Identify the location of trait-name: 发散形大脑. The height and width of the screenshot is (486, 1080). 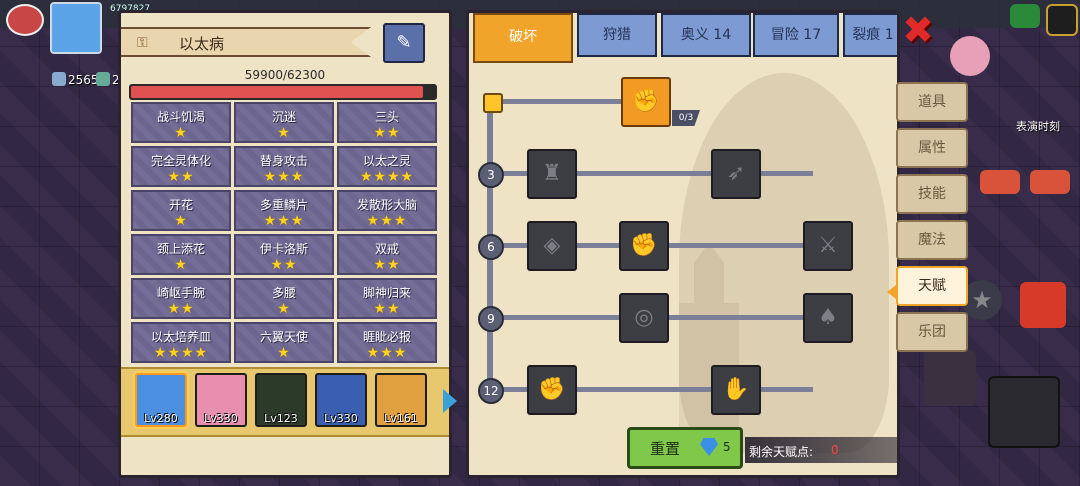
(386, 205).